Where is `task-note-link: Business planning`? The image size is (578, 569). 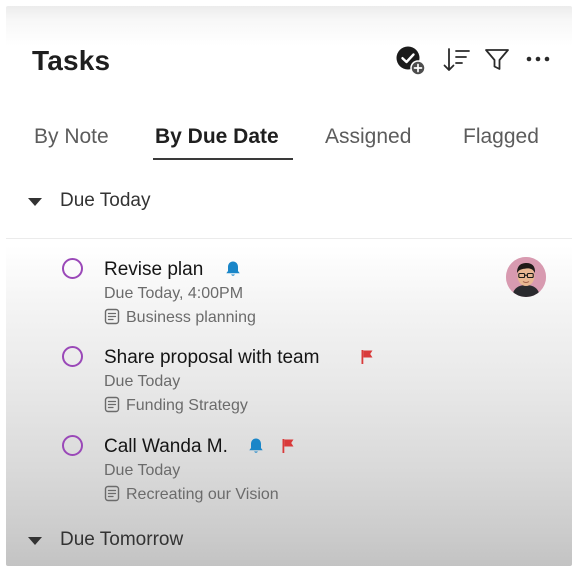 task-note-link: Business planning is located at coordinates (180, 319).